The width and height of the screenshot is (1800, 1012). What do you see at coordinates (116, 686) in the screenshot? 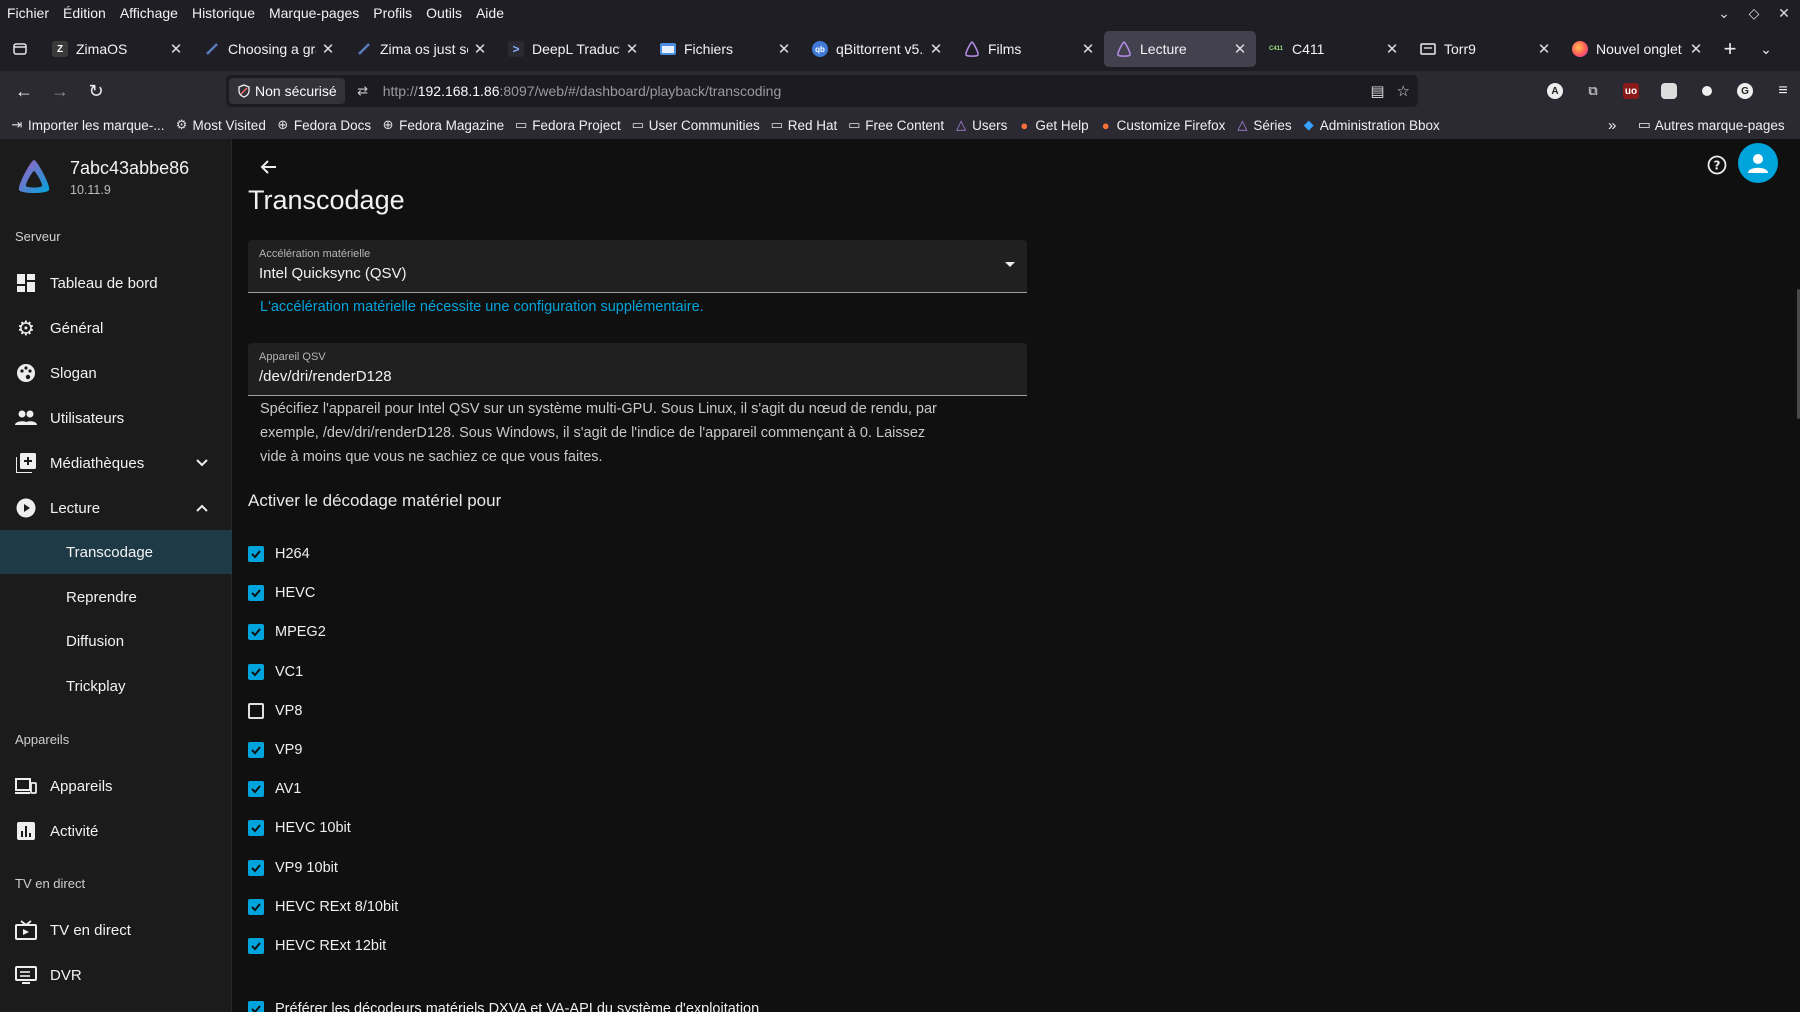
I see `sidebar-item-trickplay: Trickplay` at bounding box center [116, 686].